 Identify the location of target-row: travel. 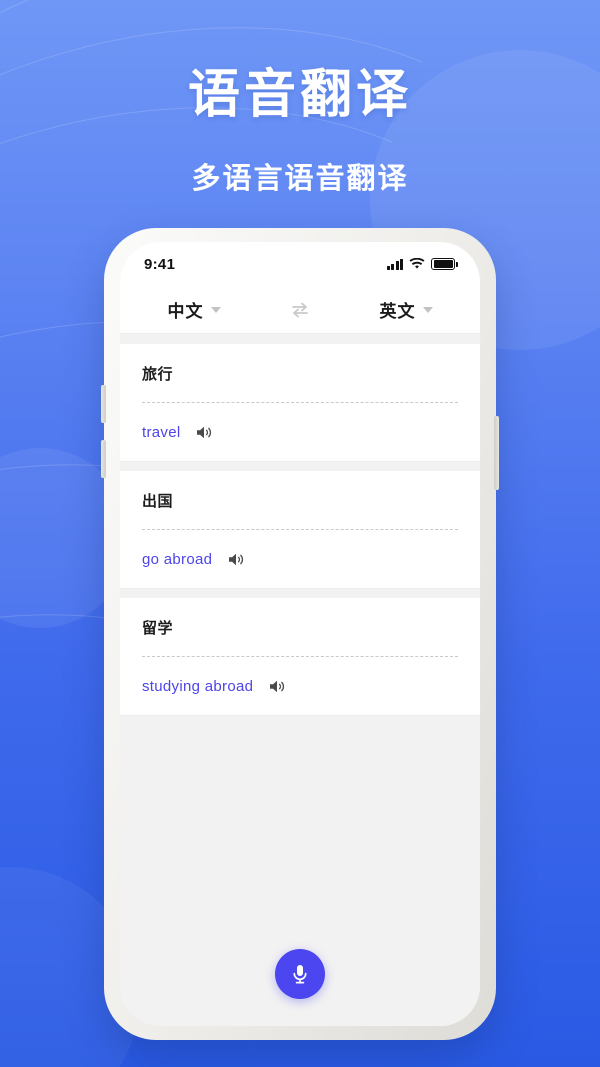
(300, 432).